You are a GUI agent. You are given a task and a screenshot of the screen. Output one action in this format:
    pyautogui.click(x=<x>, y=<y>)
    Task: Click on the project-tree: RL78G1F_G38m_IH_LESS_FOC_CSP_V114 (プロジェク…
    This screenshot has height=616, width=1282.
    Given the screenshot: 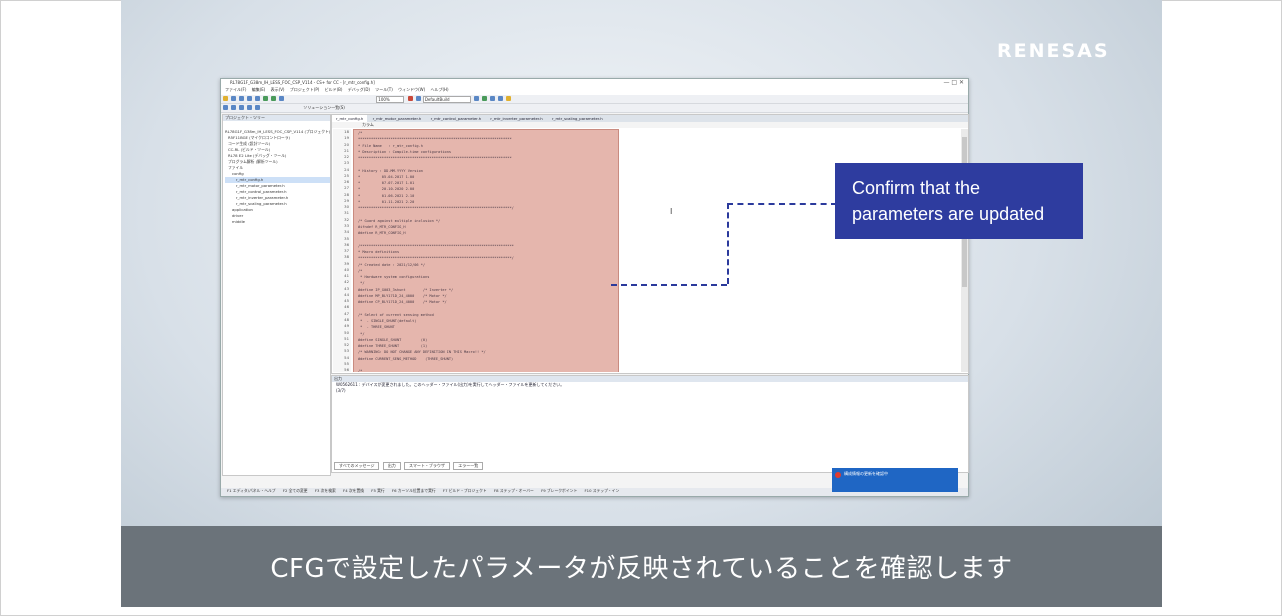 What is the action you would take?
    pyautogui.click(x=278, y=177)
    